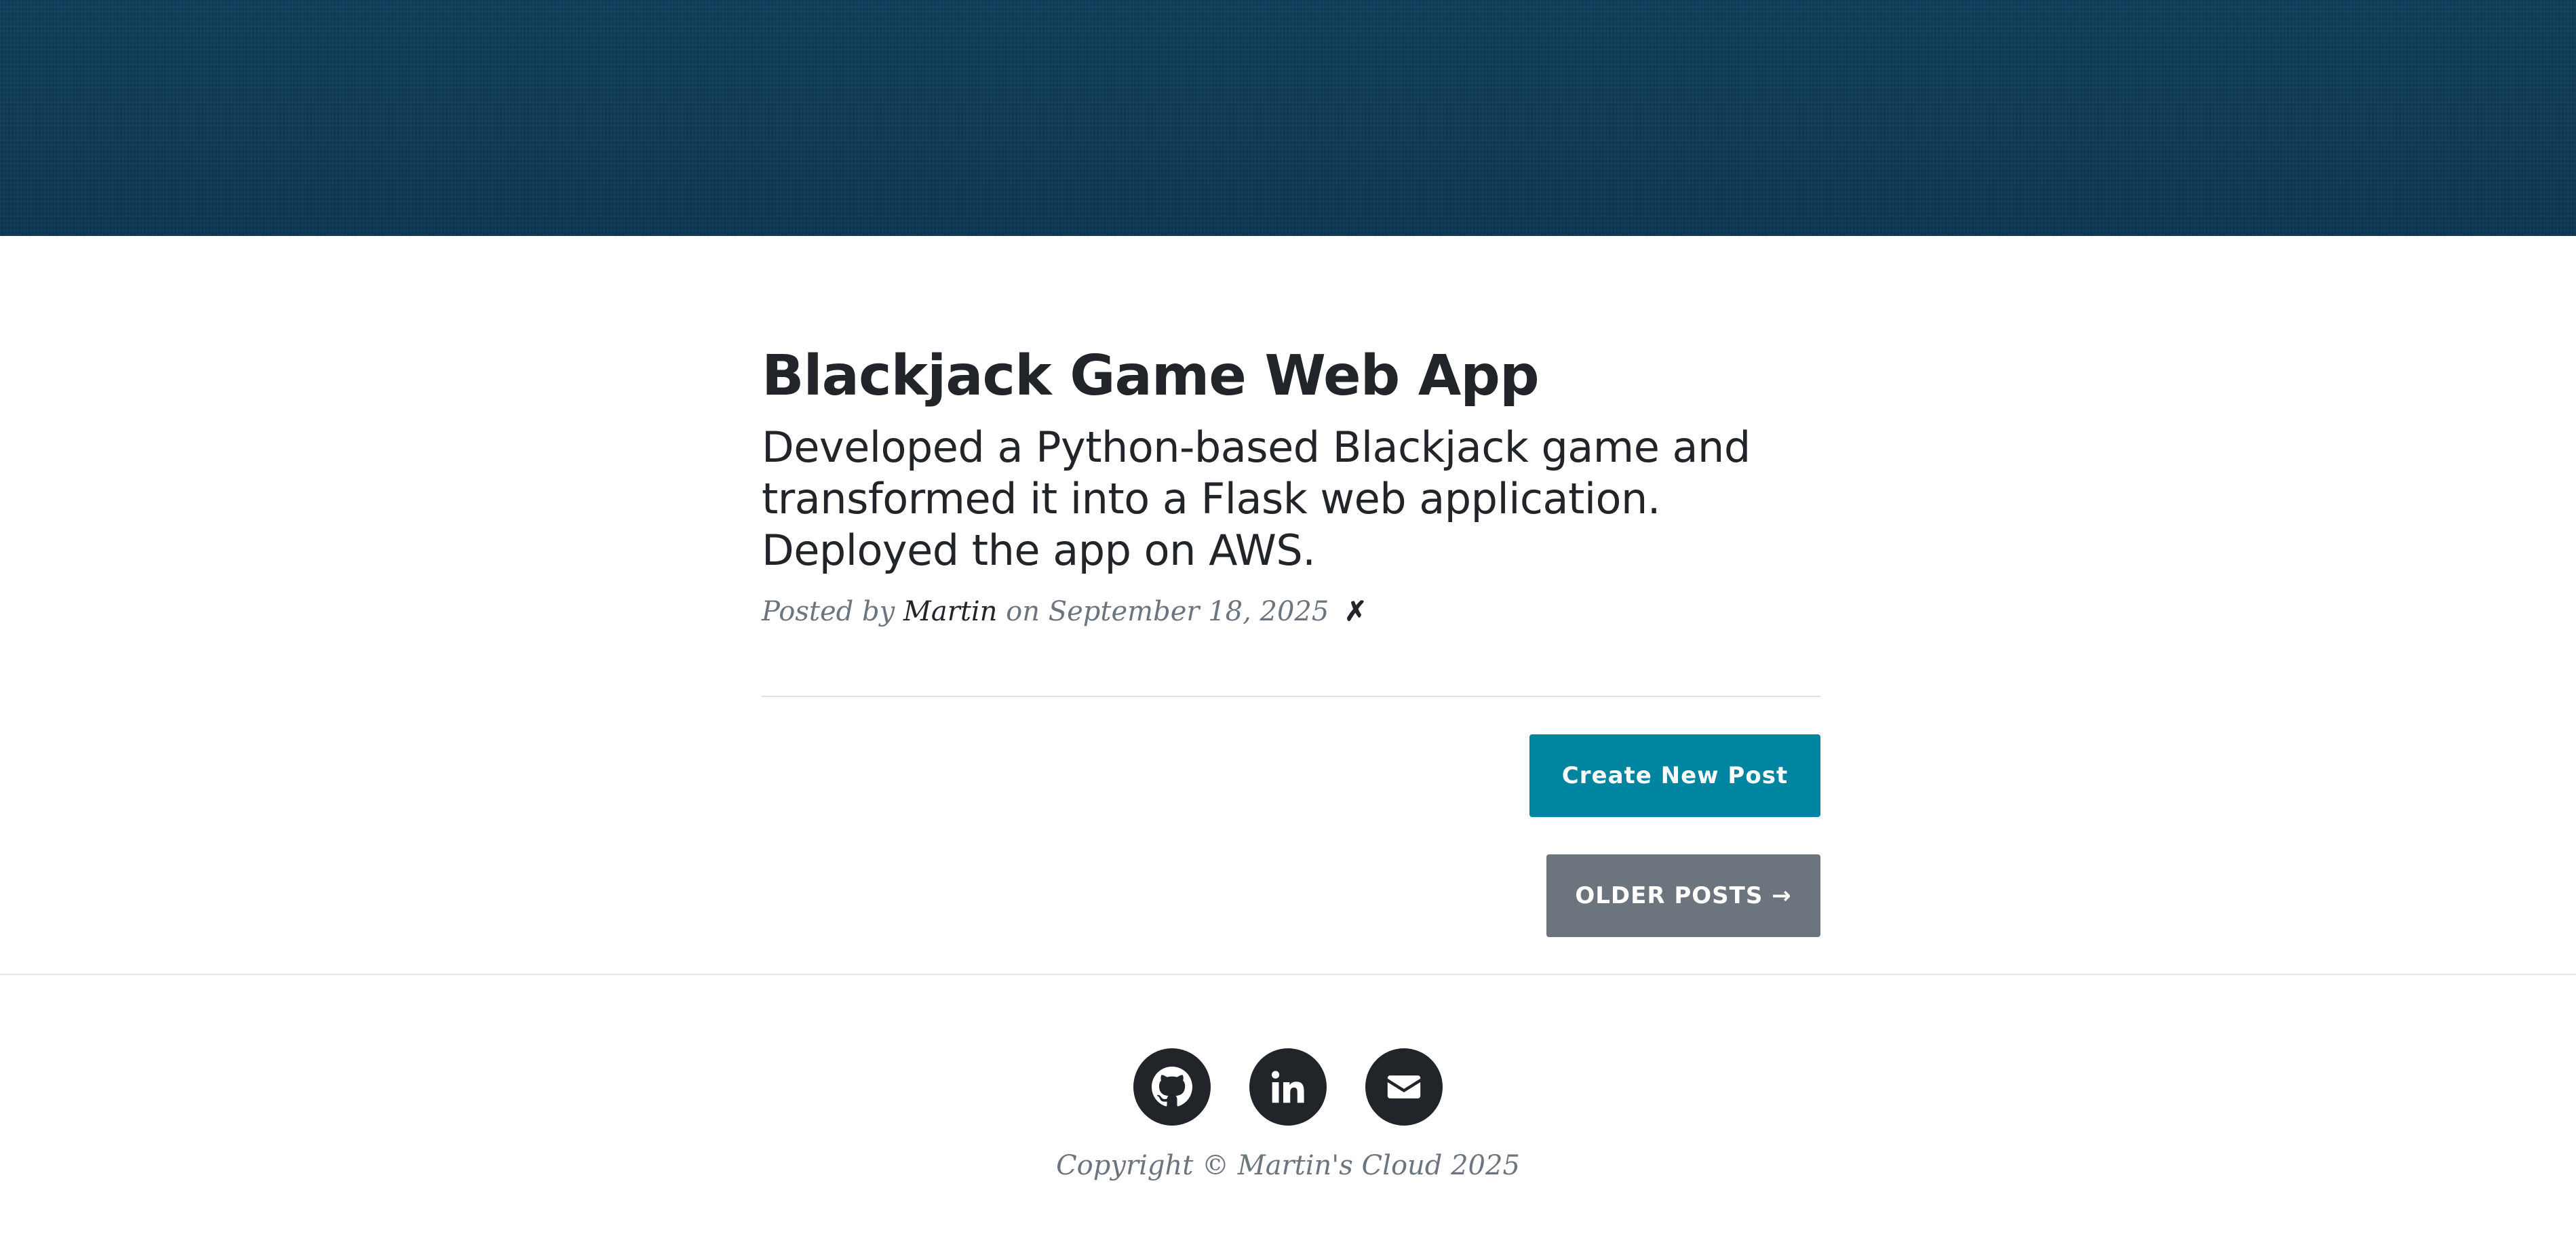 The width and height of the screenshot is (2576, 1249). Describe the element at coordinates (1674, 775) in the screenshot. I see `create-new-post-button: Create New Post` at that location.